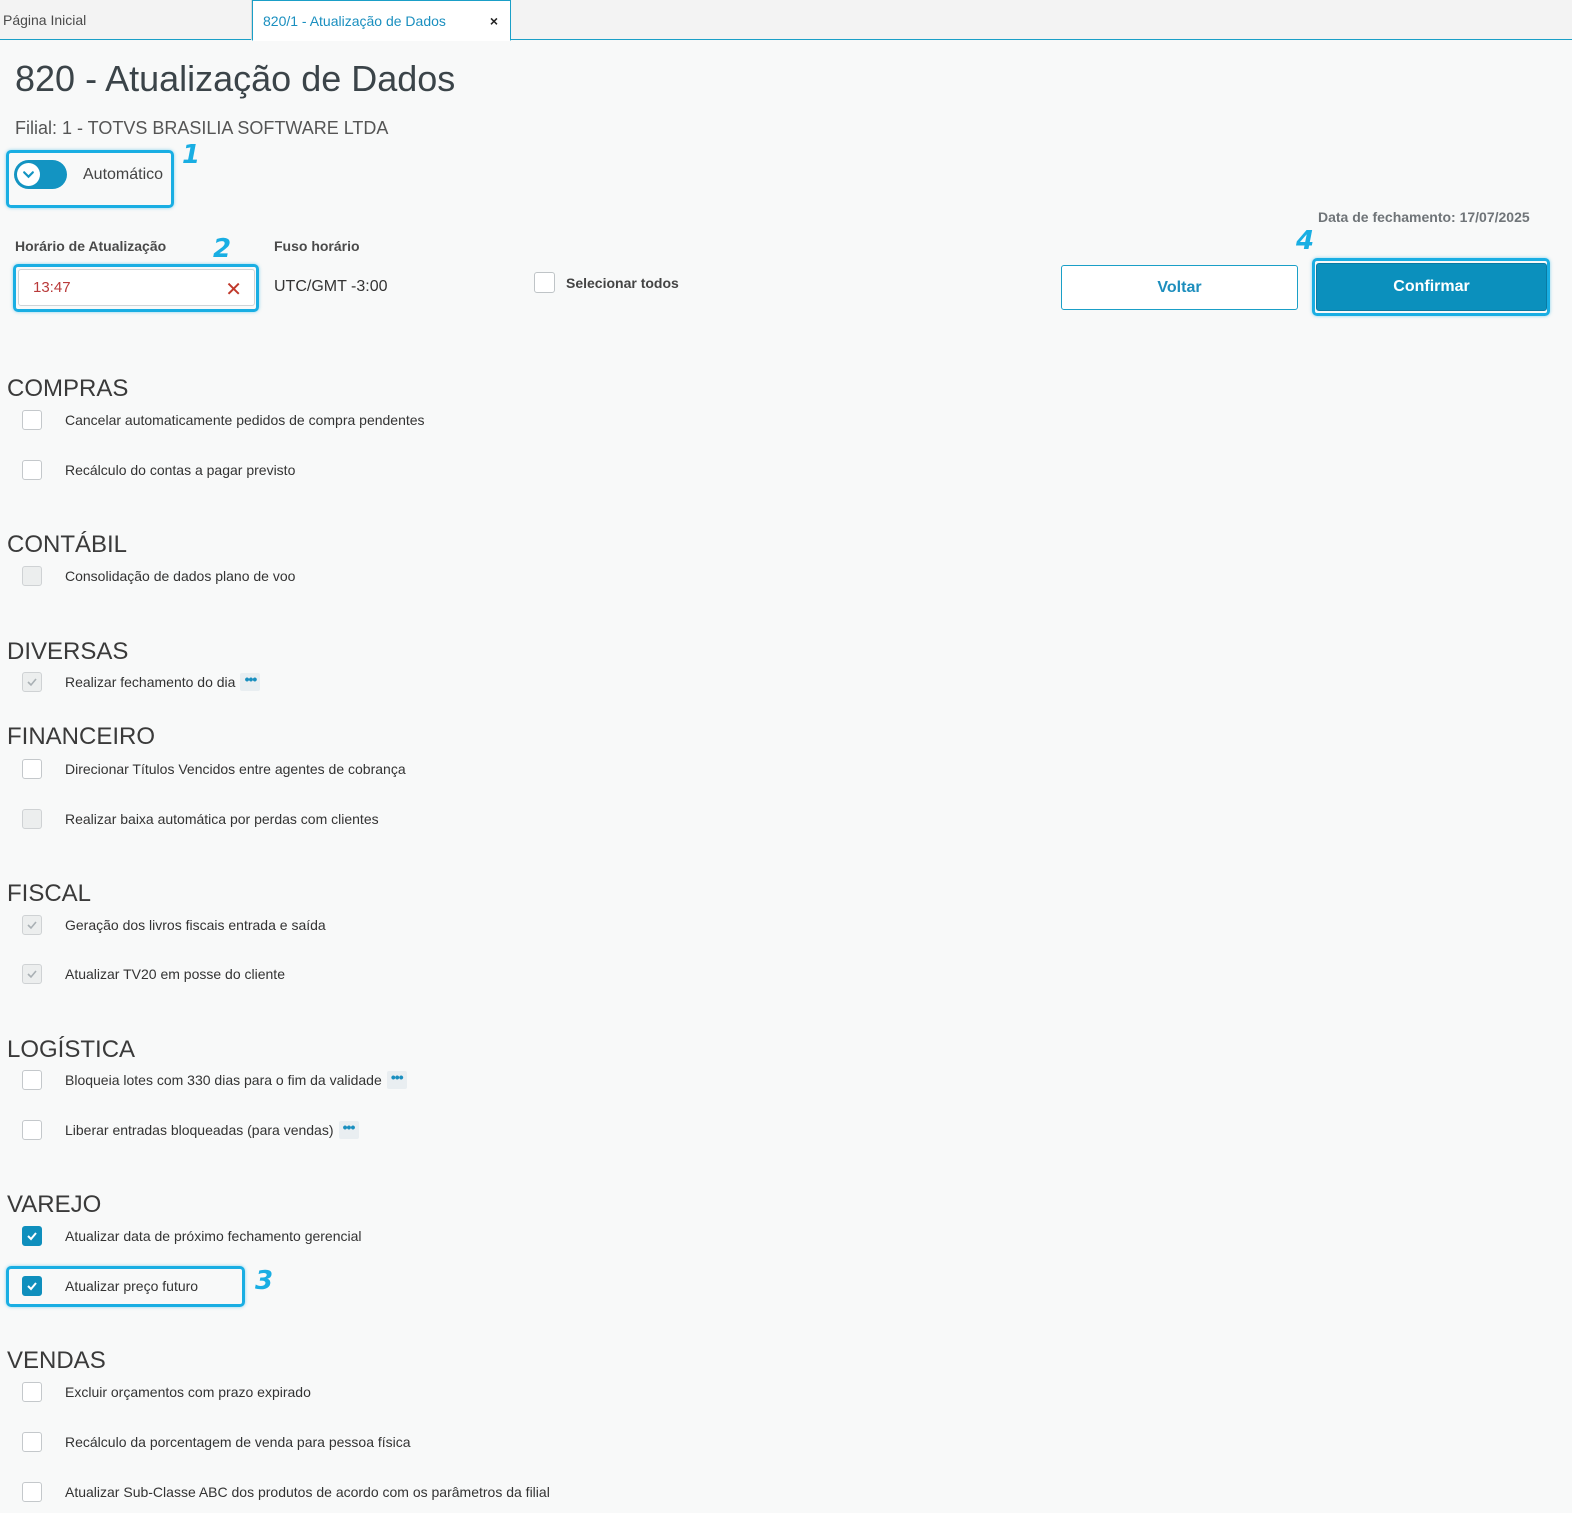 Image resolution: width=1572 pixels, height=1513 pixels. What do you see at coordinates (331, 286) in the screenshot?
I see `timezone-value: UTC/GMT -3:00` at bounding box center [331, 286].